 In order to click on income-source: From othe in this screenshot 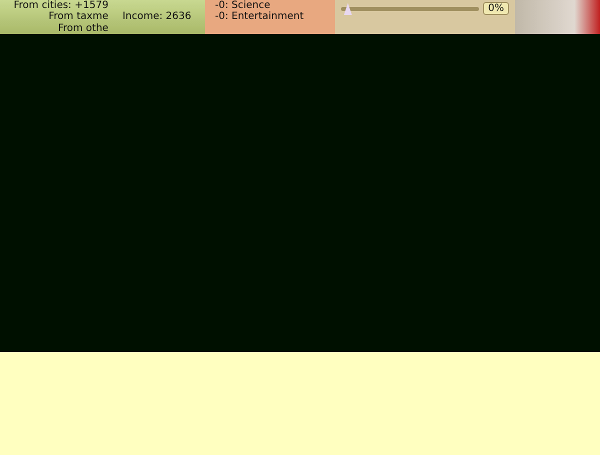, I will do `click(82, 28)`.